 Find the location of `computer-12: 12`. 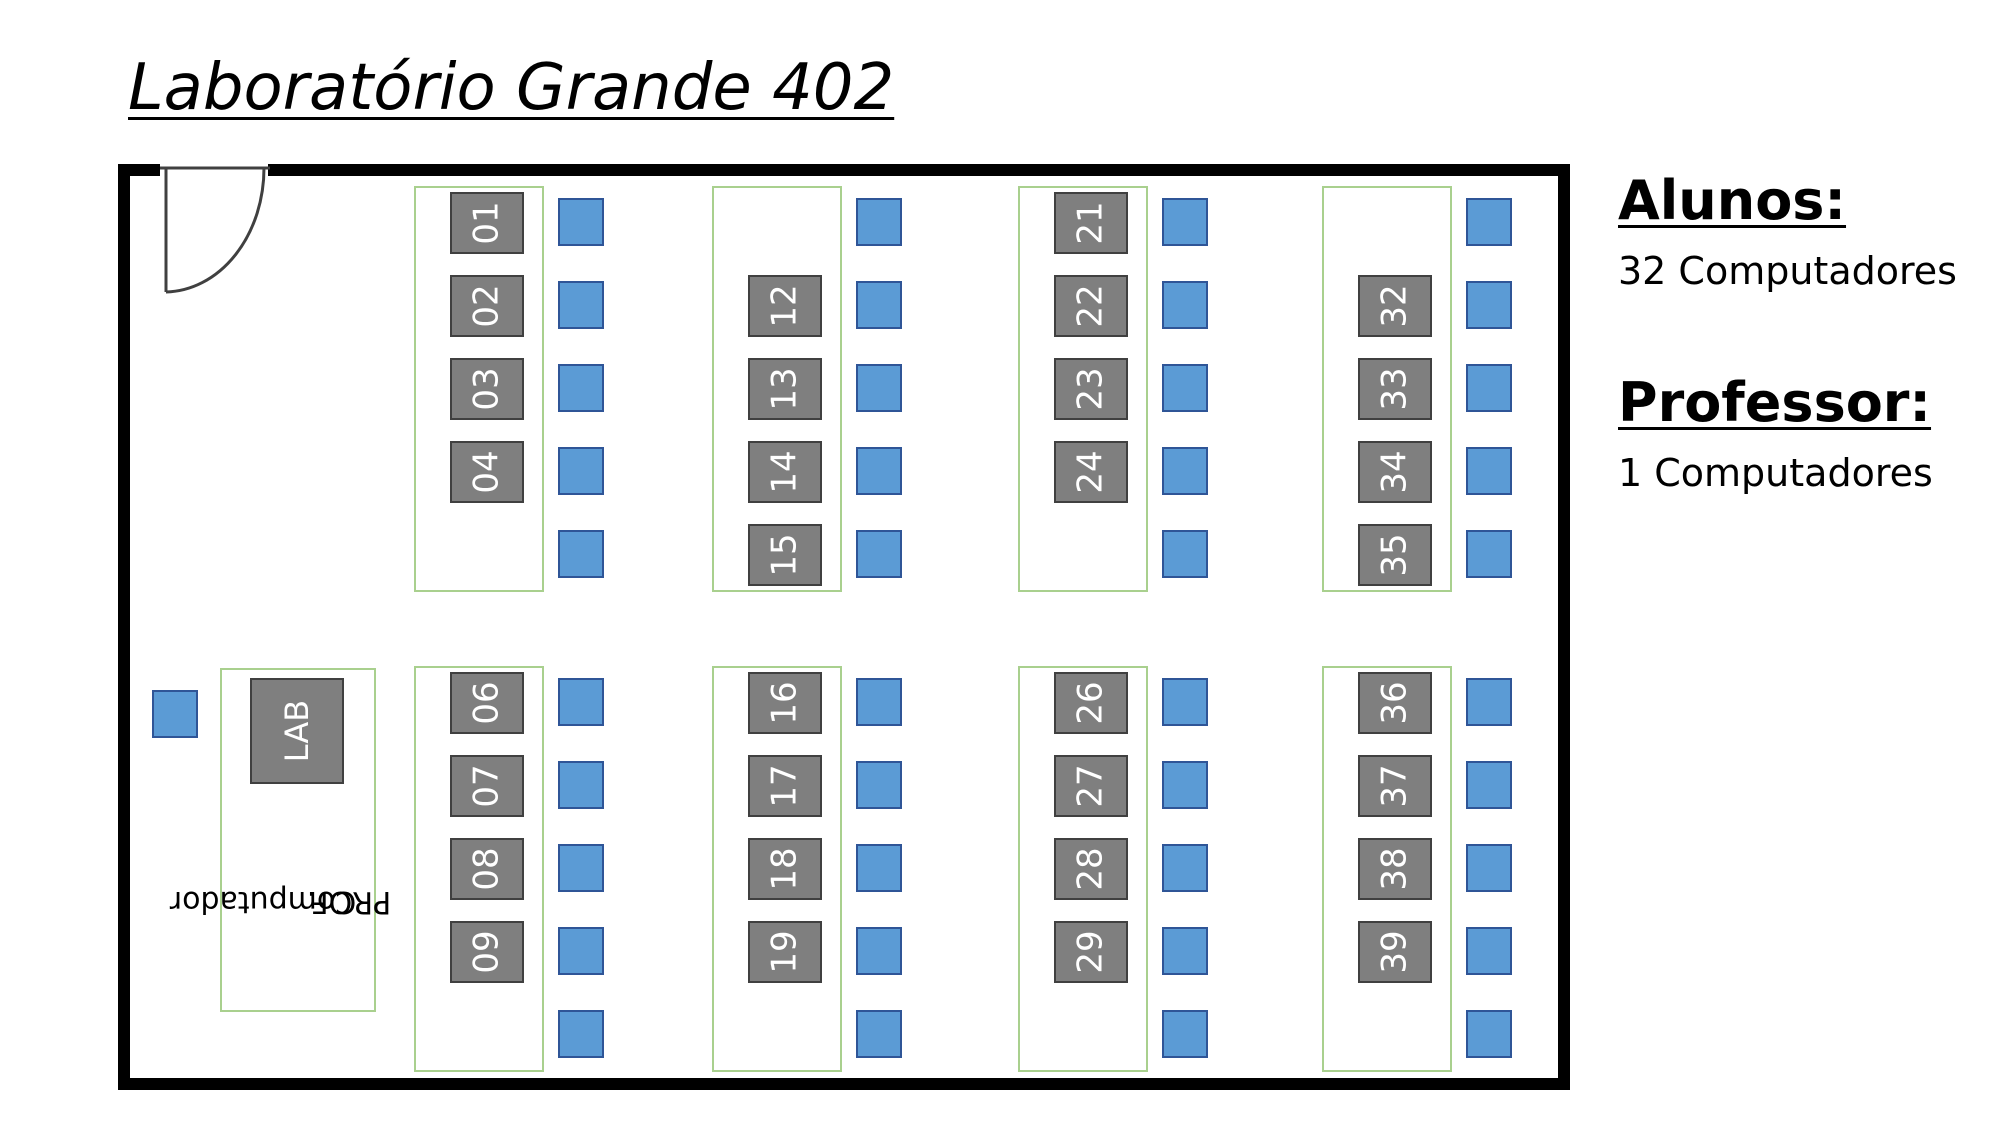

computer-12: 12 is located at coordinates (785, 306).